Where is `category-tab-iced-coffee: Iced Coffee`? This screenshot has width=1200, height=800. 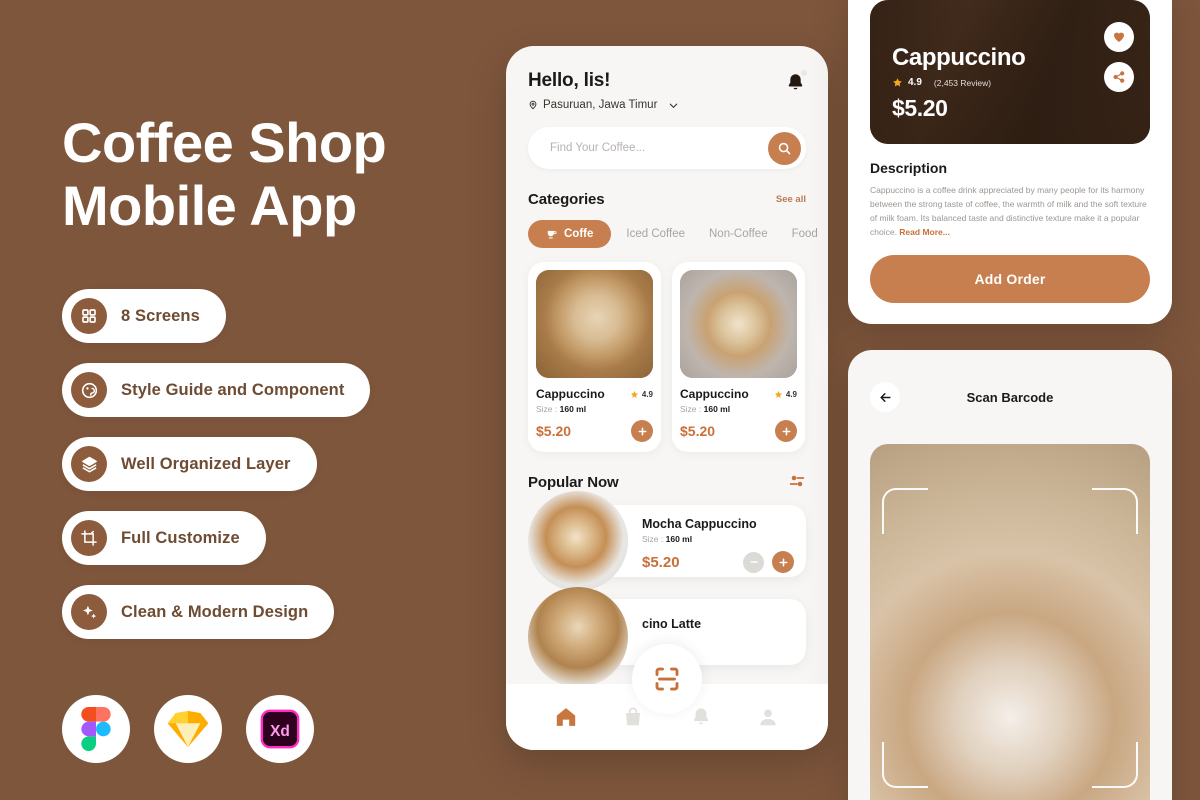 category-tab-iced-coffee: Iced Coffee is located at coordinates (655, 234).